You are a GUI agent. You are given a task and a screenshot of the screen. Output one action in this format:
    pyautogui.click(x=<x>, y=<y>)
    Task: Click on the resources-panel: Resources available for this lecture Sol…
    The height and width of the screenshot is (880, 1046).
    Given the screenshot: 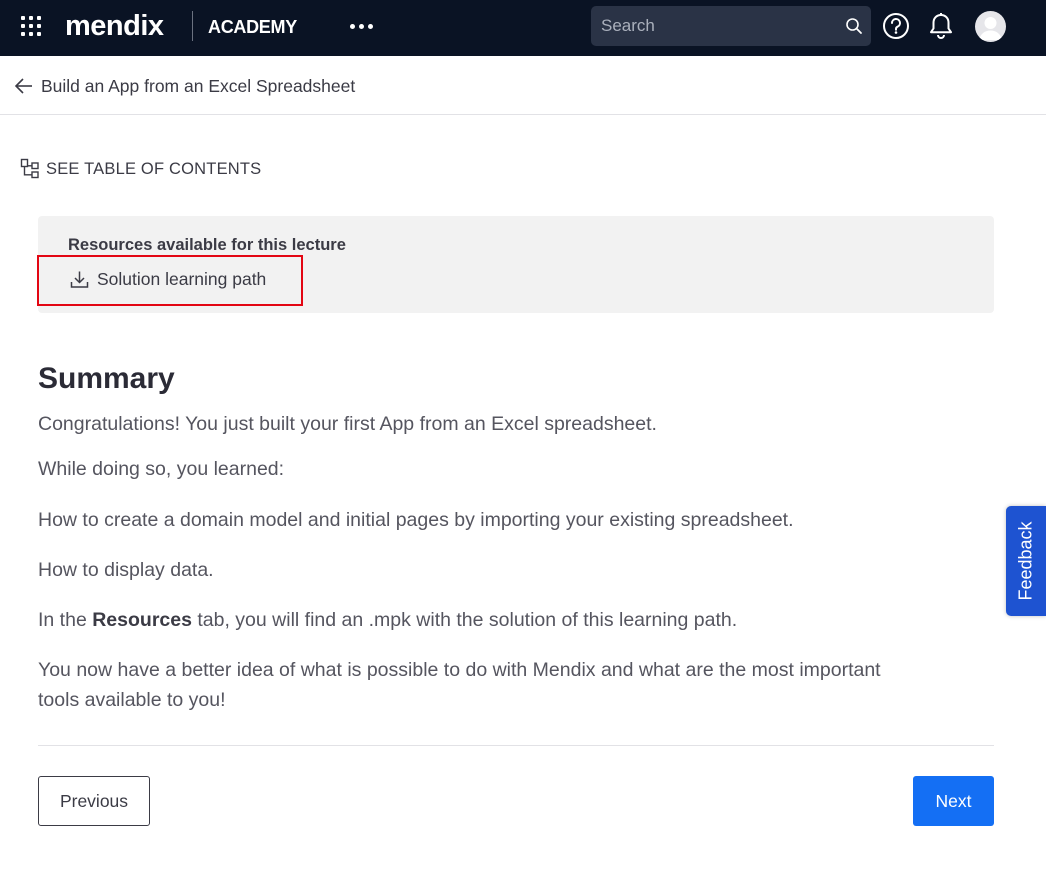 What is the action you would take?
    pyautogui.click(x=516, y=264)
    